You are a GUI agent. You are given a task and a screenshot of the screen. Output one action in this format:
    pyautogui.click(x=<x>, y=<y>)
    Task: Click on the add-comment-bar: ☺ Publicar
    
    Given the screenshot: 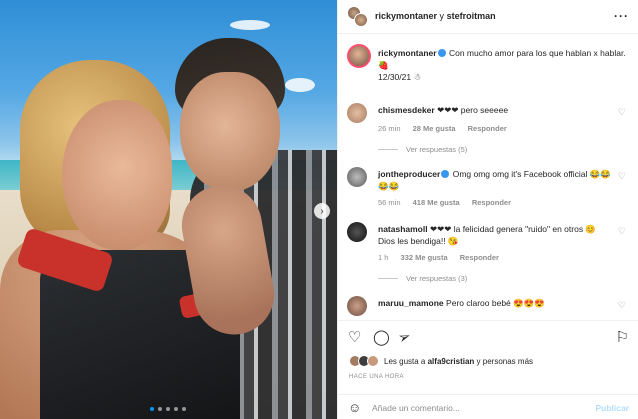 What is the action you would take?
    pyautogui.click(x=488, y=406)
    